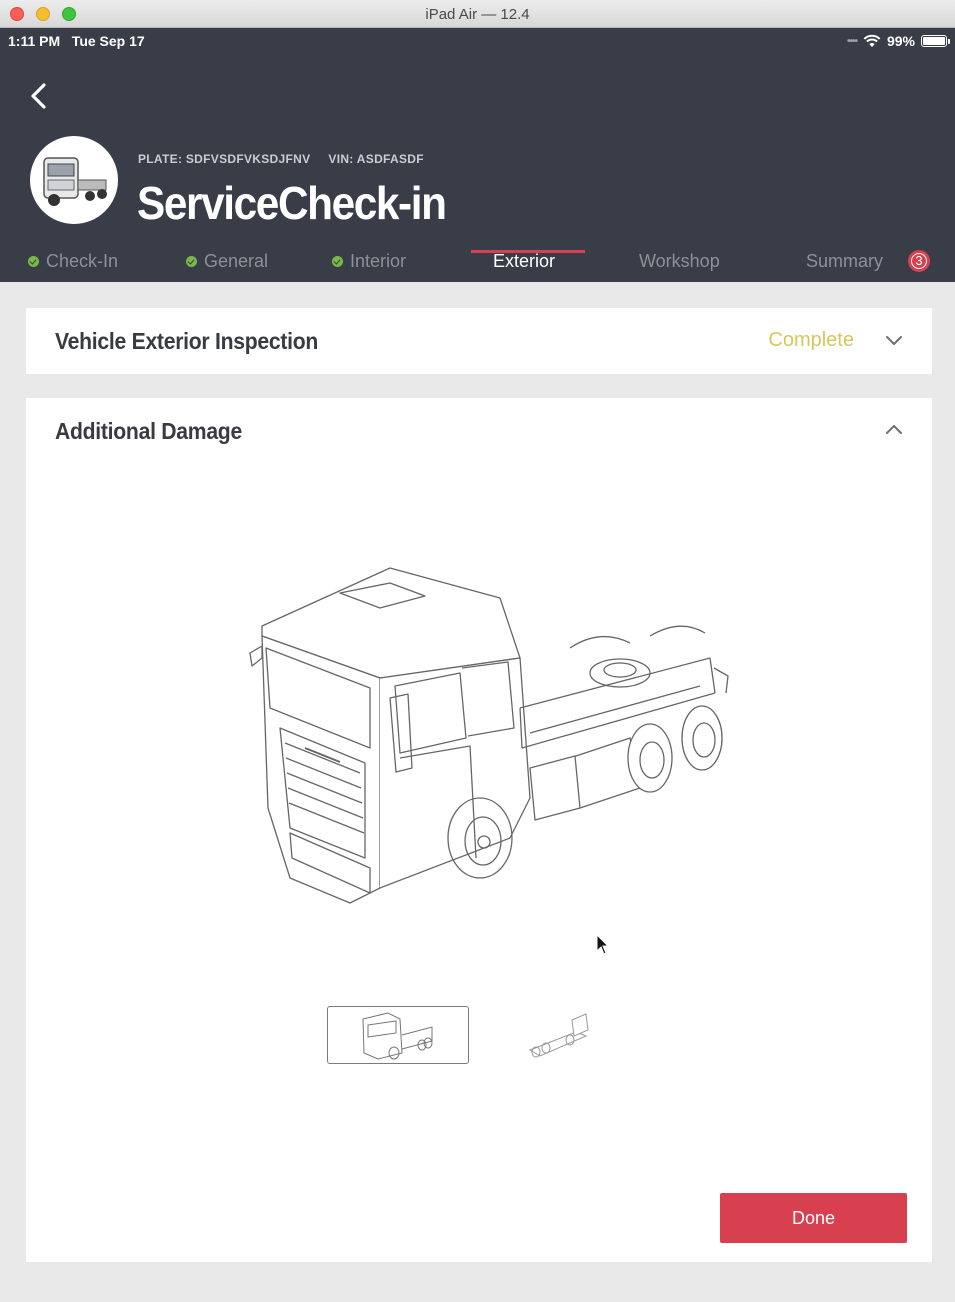  I want to click on tab-exterior: Exterior, so click(524, 261).